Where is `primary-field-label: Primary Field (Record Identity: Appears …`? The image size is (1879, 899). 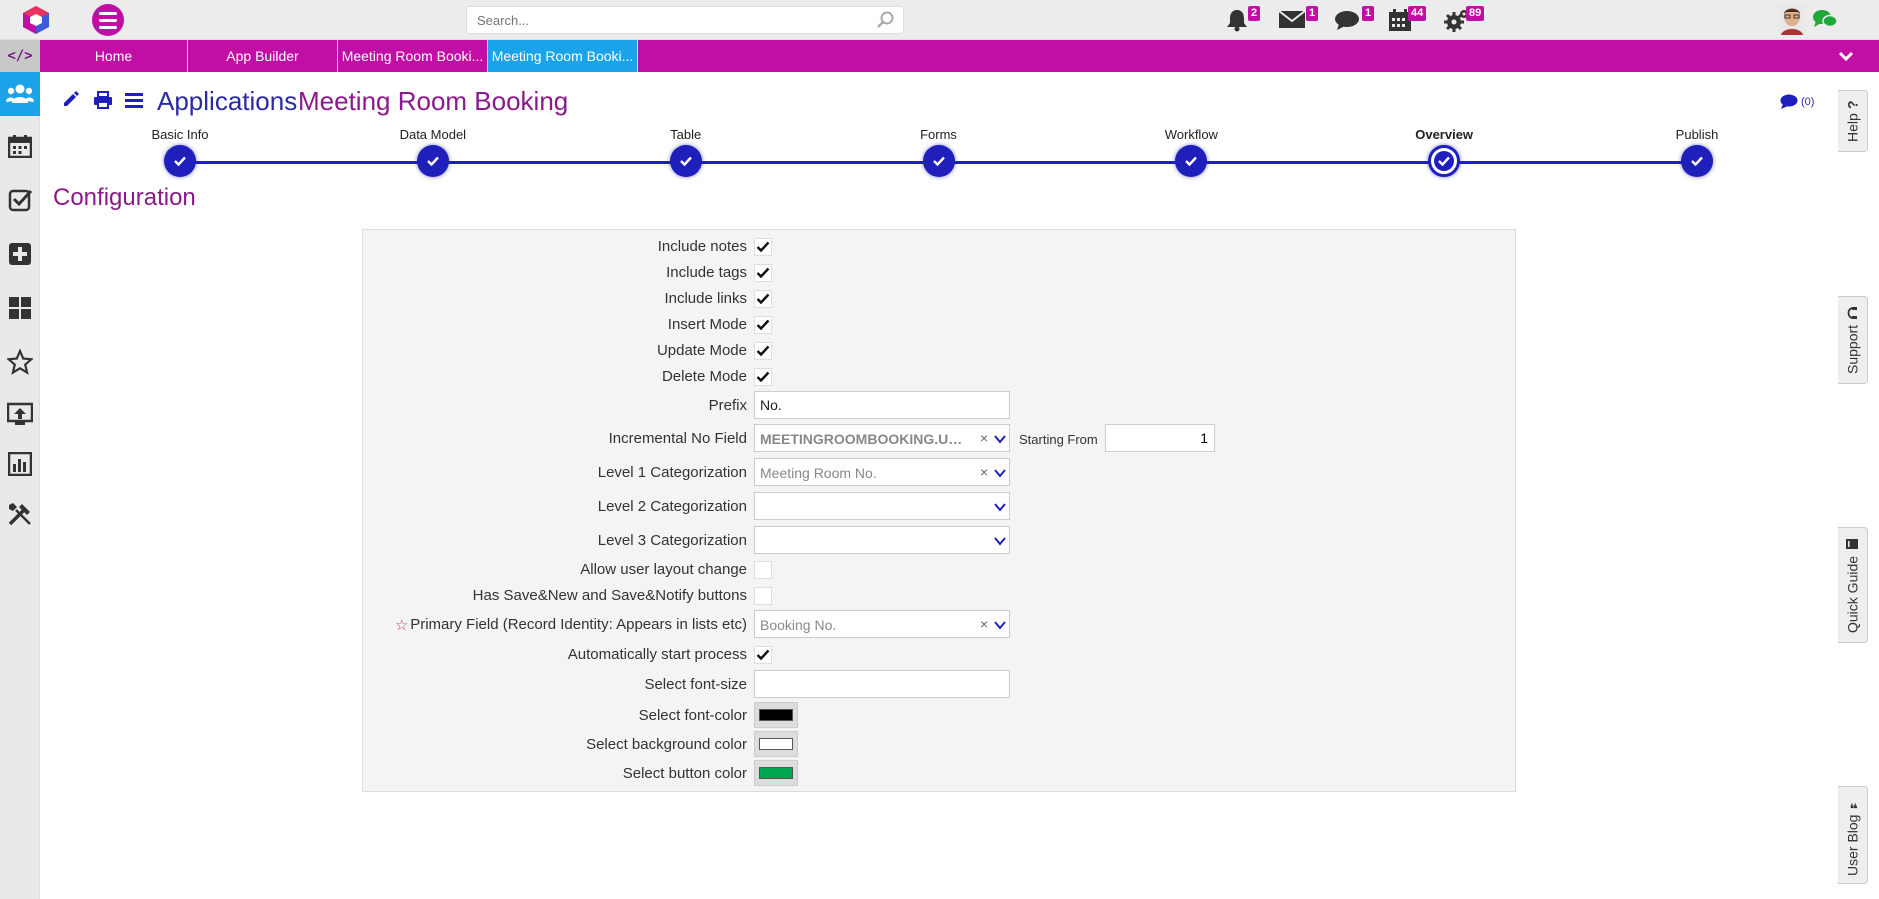
primary-field-label: Primary Field (Record Identity: Appears … is located at coordinates (578, 624).